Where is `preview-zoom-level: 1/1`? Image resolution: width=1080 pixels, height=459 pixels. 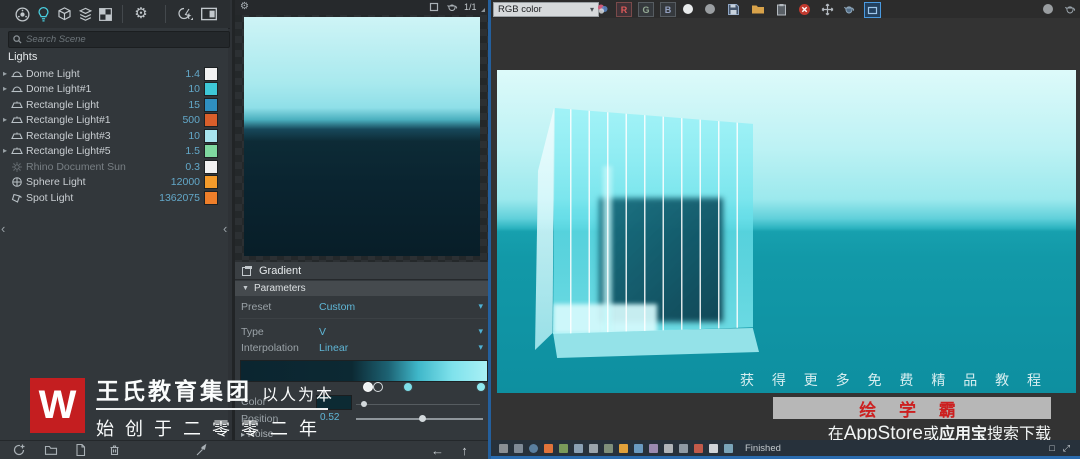
preview-zoom-level: 1/1 is located at coordinates (470, 7).